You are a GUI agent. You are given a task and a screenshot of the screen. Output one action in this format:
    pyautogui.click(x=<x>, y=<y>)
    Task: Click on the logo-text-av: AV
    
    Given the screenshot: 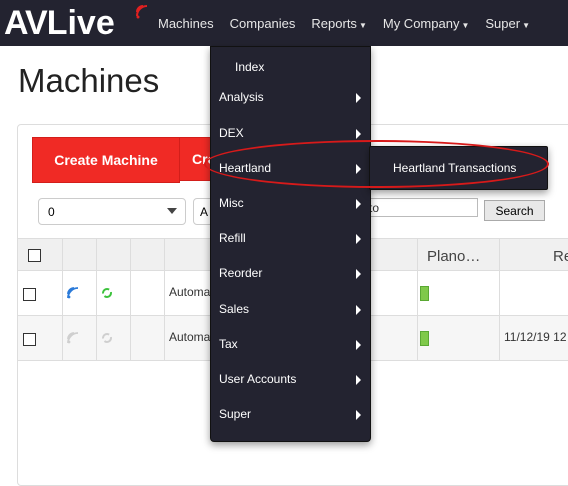 What is the action you would take?
    pyautogui.click(x=26, y=22)
    